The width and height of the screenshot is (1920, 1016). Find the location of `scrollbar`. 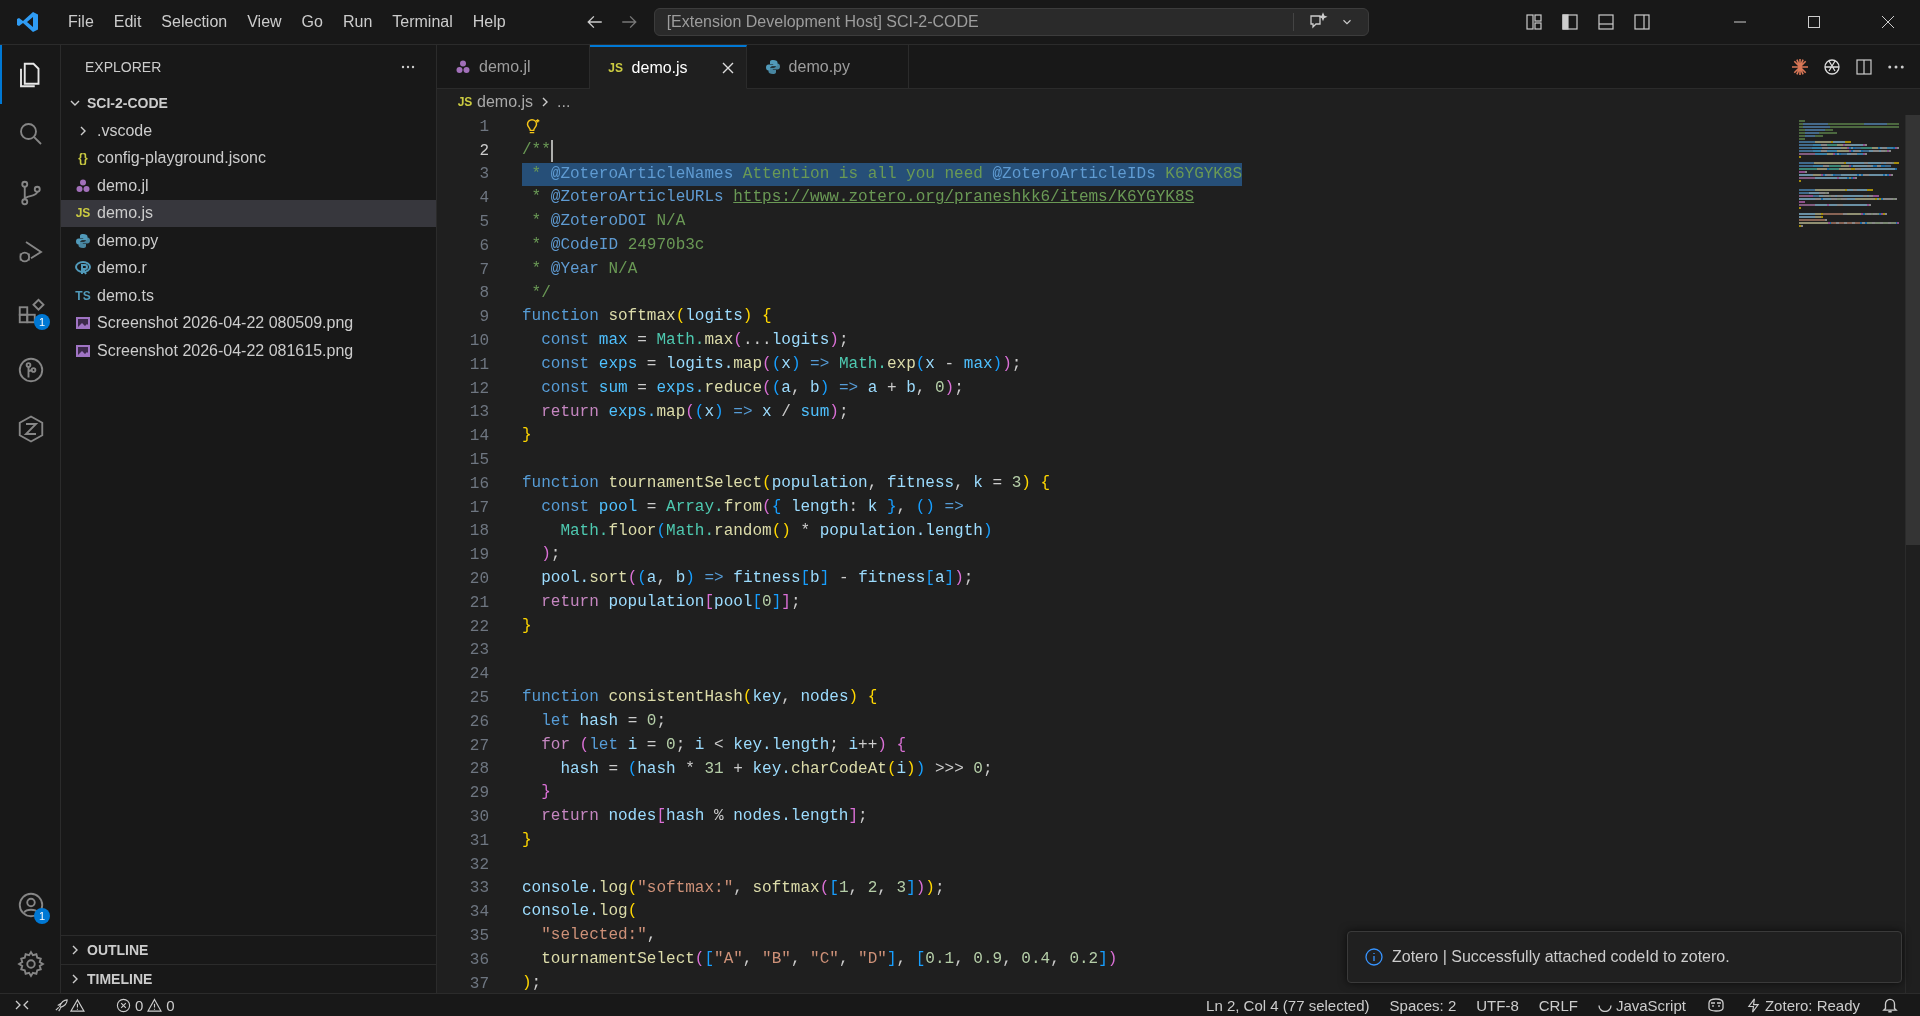

scrollbar is located at coordinates (1912, 554).